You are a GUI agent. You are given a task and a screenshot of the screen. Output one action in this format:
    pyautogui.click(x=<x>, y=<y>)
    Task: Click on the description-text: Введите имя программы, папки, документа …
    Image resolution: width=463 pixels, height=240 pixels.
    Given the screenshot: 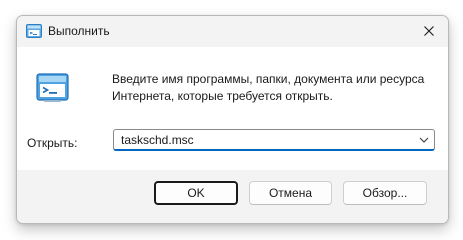 What is the action you would take?
    pyautogui.click(x=277, y=88)
    